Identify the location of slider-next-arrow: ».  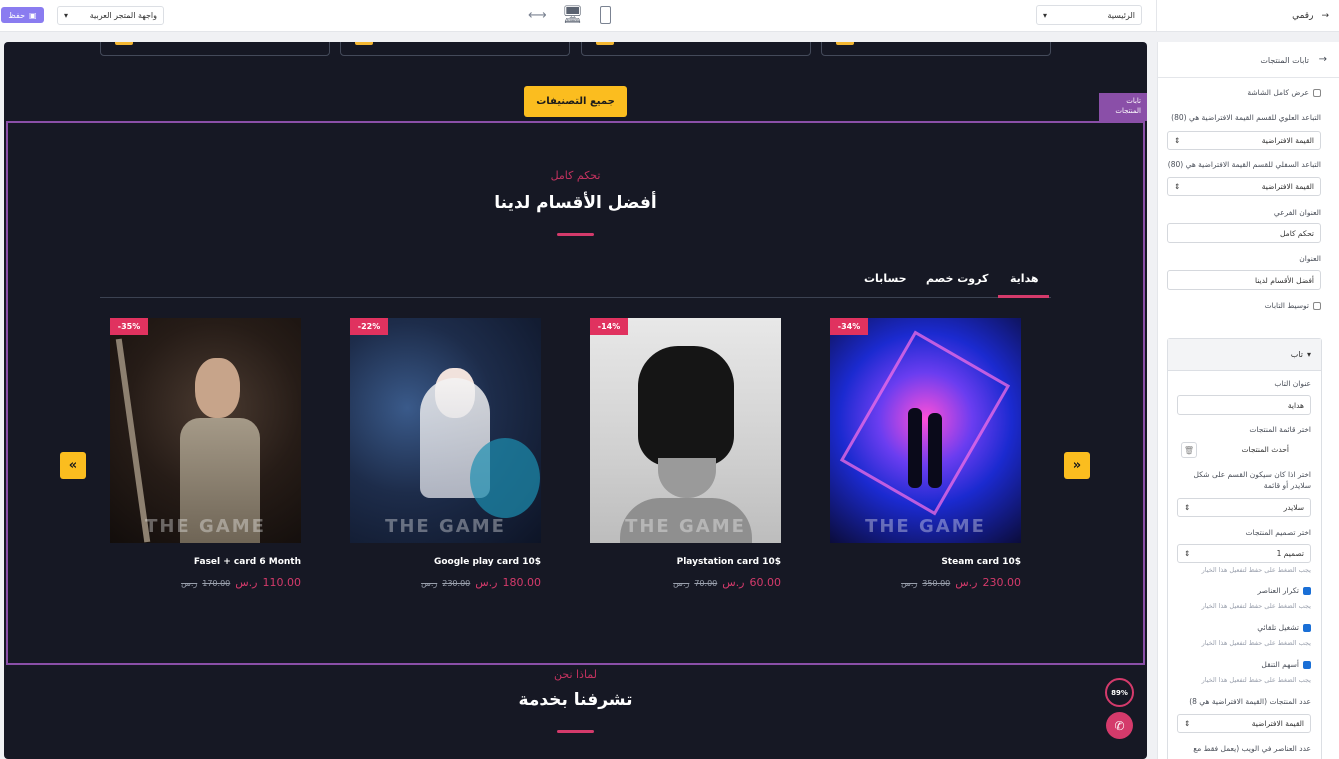
(1077, 465).